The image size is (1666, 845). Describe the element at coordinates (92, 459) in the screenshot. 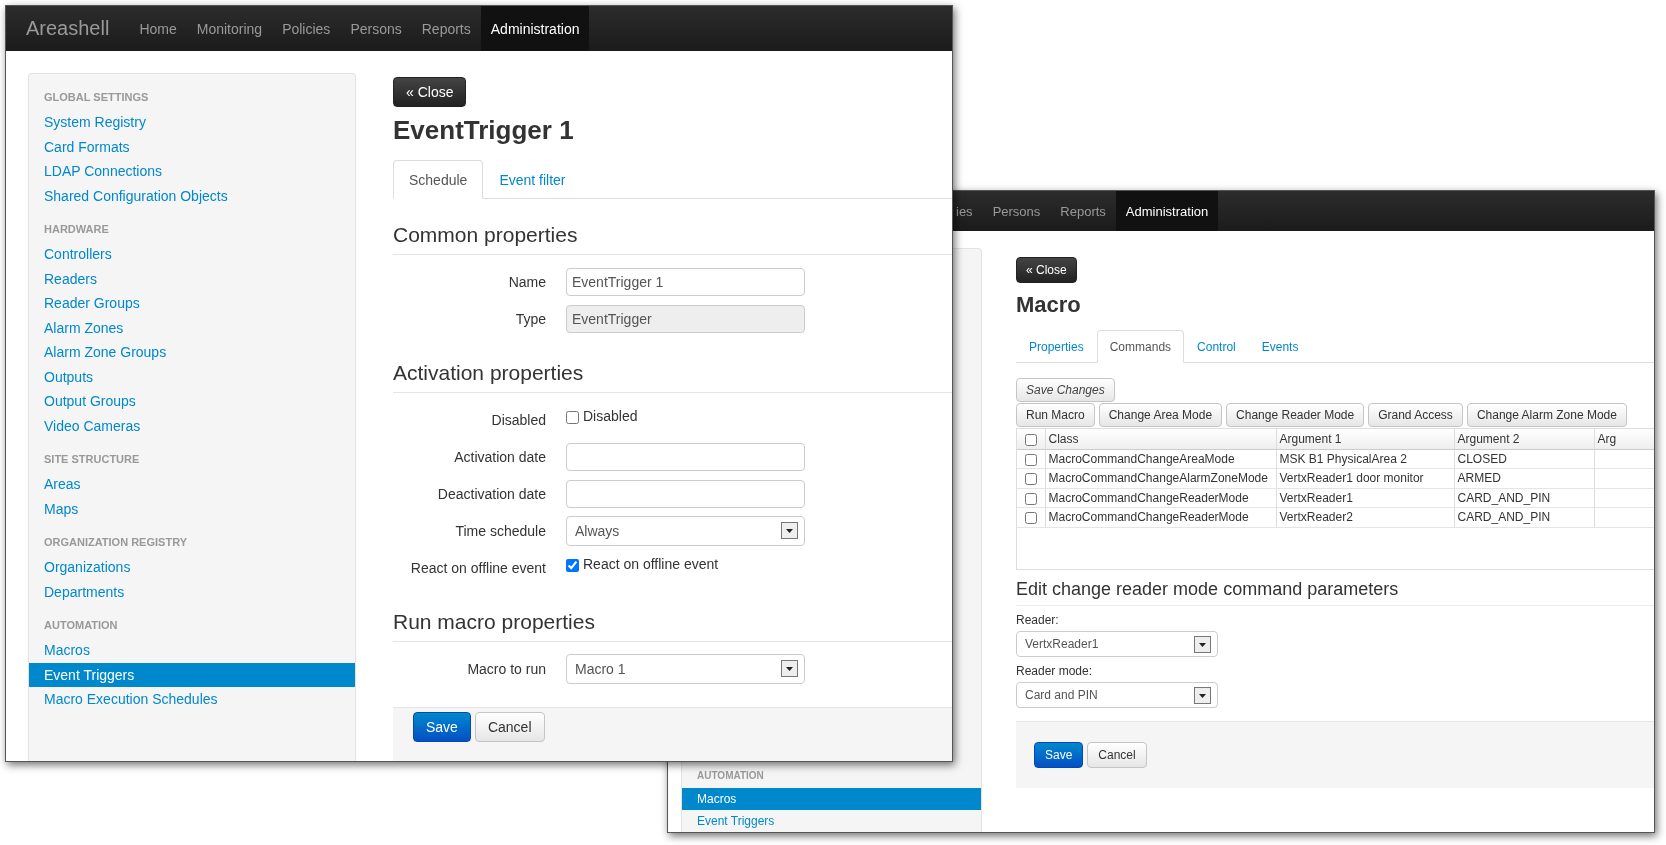

I see `sidebar-group-title: SITE STRUCTURE` at that location.